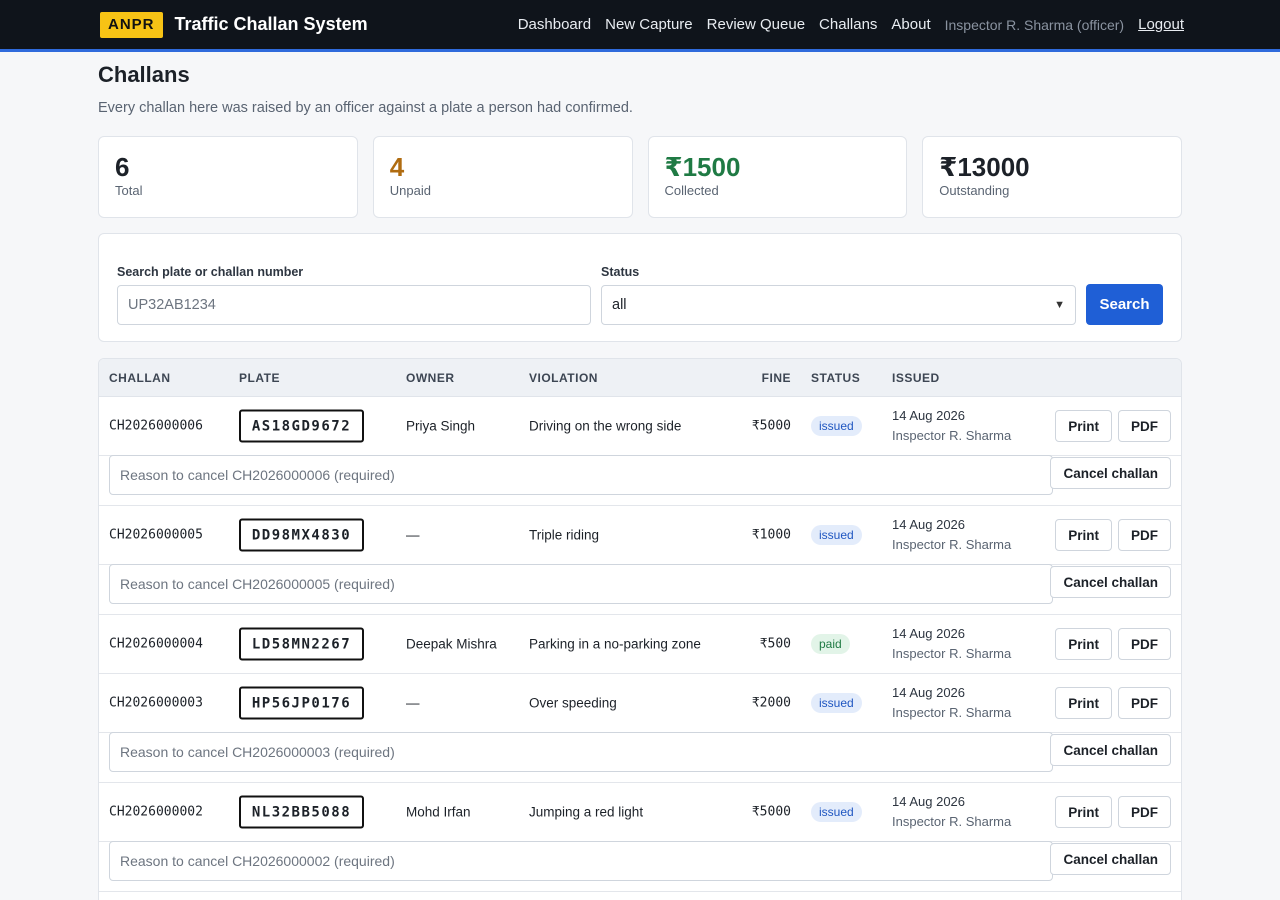  I want to click on header-challan: Challan, so click(140, 377).